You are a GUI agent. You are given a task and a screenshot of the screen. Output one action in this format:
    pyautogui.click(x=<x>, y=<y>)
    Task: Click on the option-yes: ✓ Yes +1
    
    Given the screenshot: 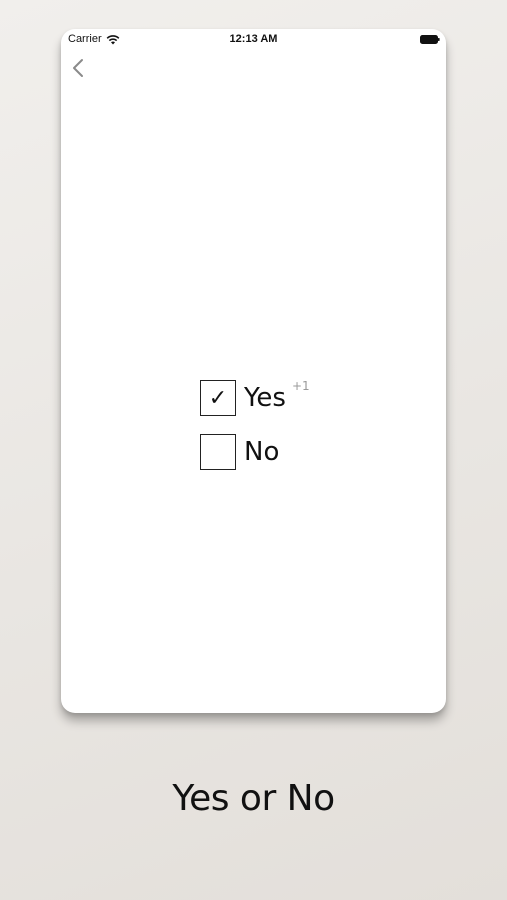 What is the action you would take?
    pyautogui.click(x=255, y=398)
    